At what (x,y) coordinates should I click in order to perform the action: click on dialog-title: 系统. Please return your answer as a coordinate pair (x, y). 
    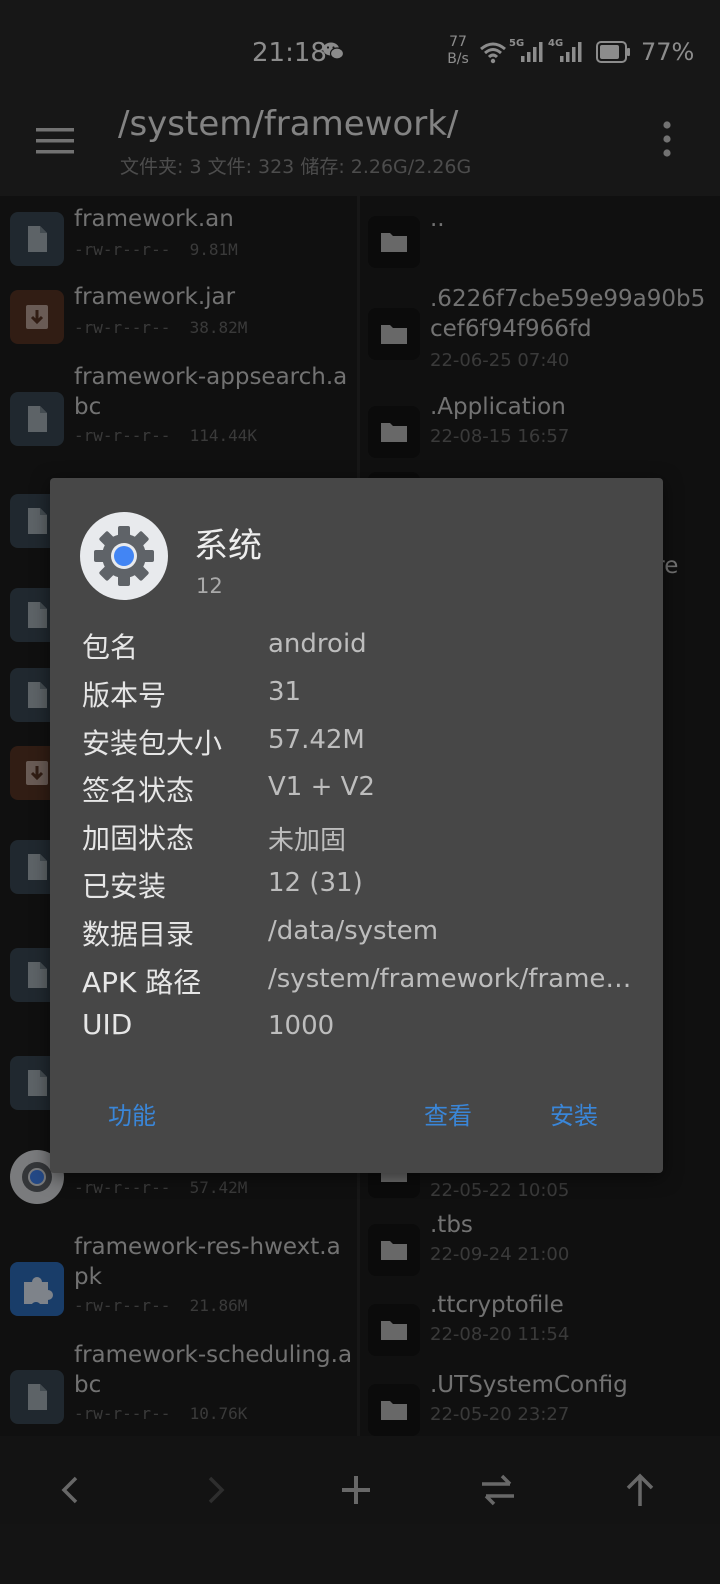
    Looking at the image, I should click on (228, 546).